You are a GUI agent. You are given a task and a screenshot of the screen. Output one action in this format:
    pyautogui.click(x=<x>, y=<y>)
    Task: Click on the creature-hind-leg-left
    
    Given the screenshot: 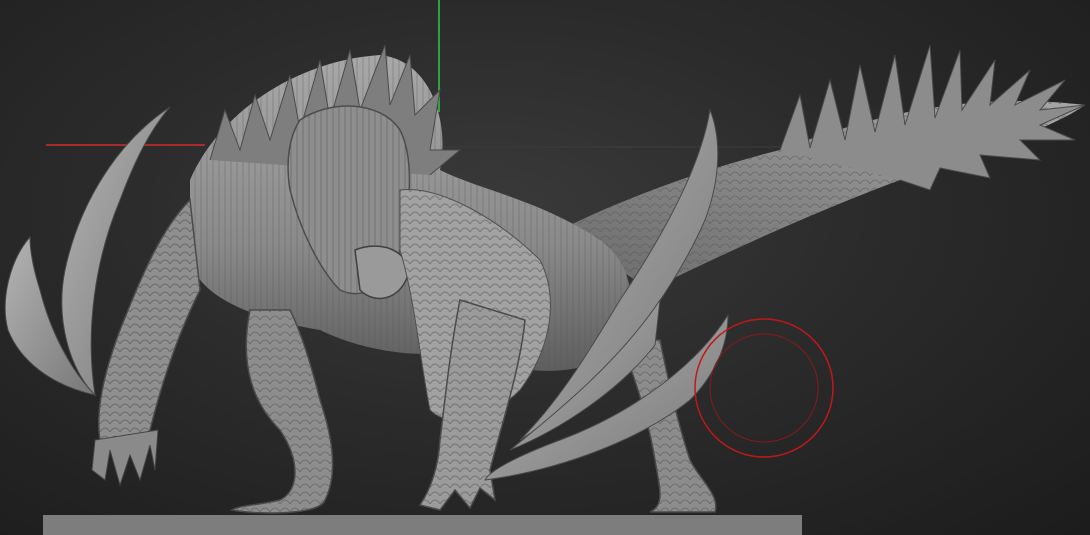 What is the action you would take?
    pyautogui.click(x=281, y=411)
    